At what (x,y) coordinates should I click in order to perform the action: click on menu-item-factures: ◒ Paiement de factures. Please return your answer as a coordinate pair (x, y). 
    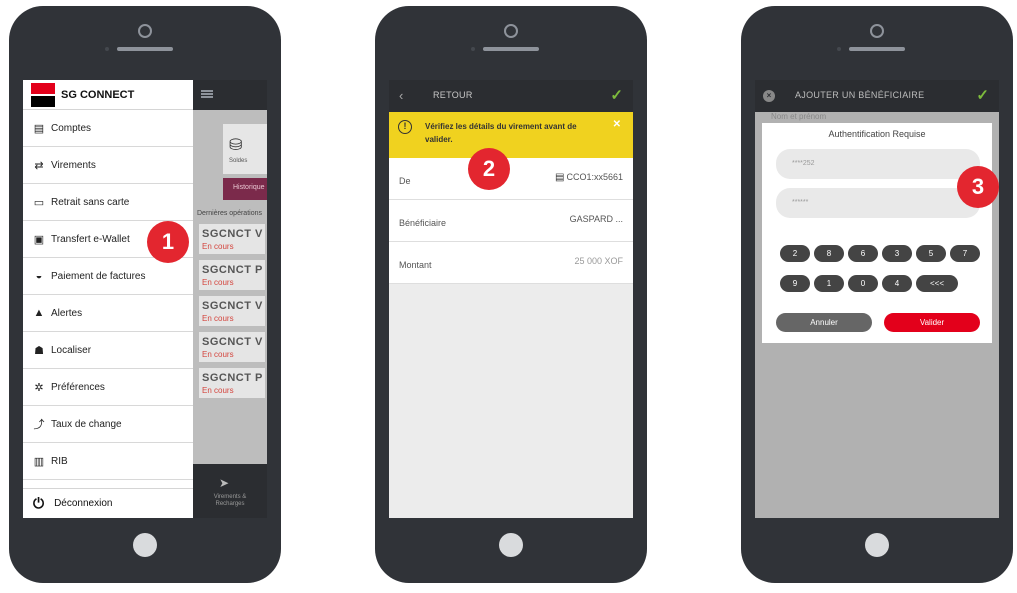
    Looking at the image, I should click on (108, 276).